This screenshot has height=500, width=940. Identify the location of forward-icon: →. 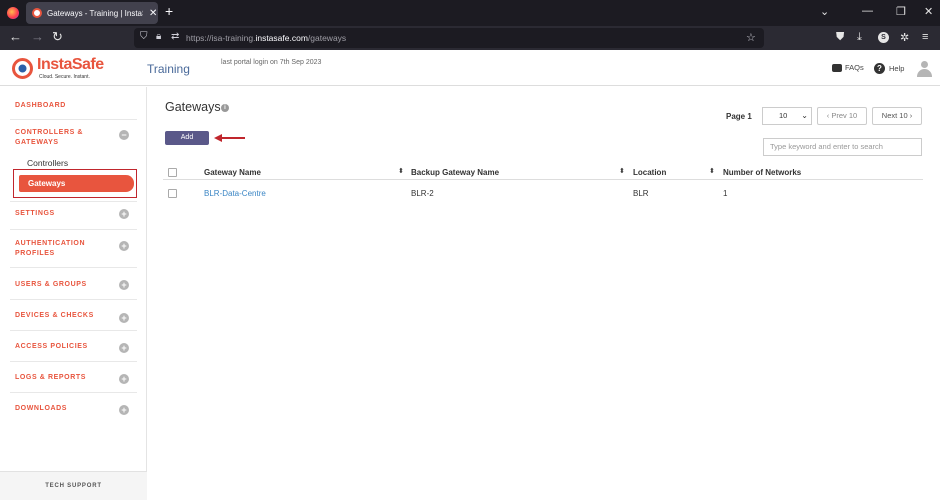
(37, 37).